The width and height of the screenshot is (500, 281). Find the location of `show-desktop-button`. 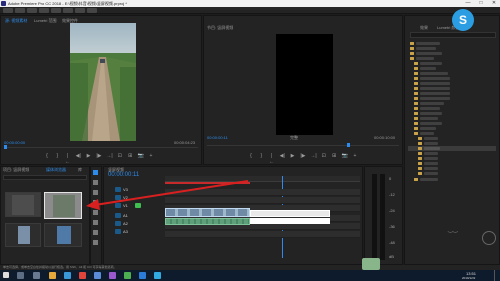

show-desktop-button is located at coordinates (497, 275).